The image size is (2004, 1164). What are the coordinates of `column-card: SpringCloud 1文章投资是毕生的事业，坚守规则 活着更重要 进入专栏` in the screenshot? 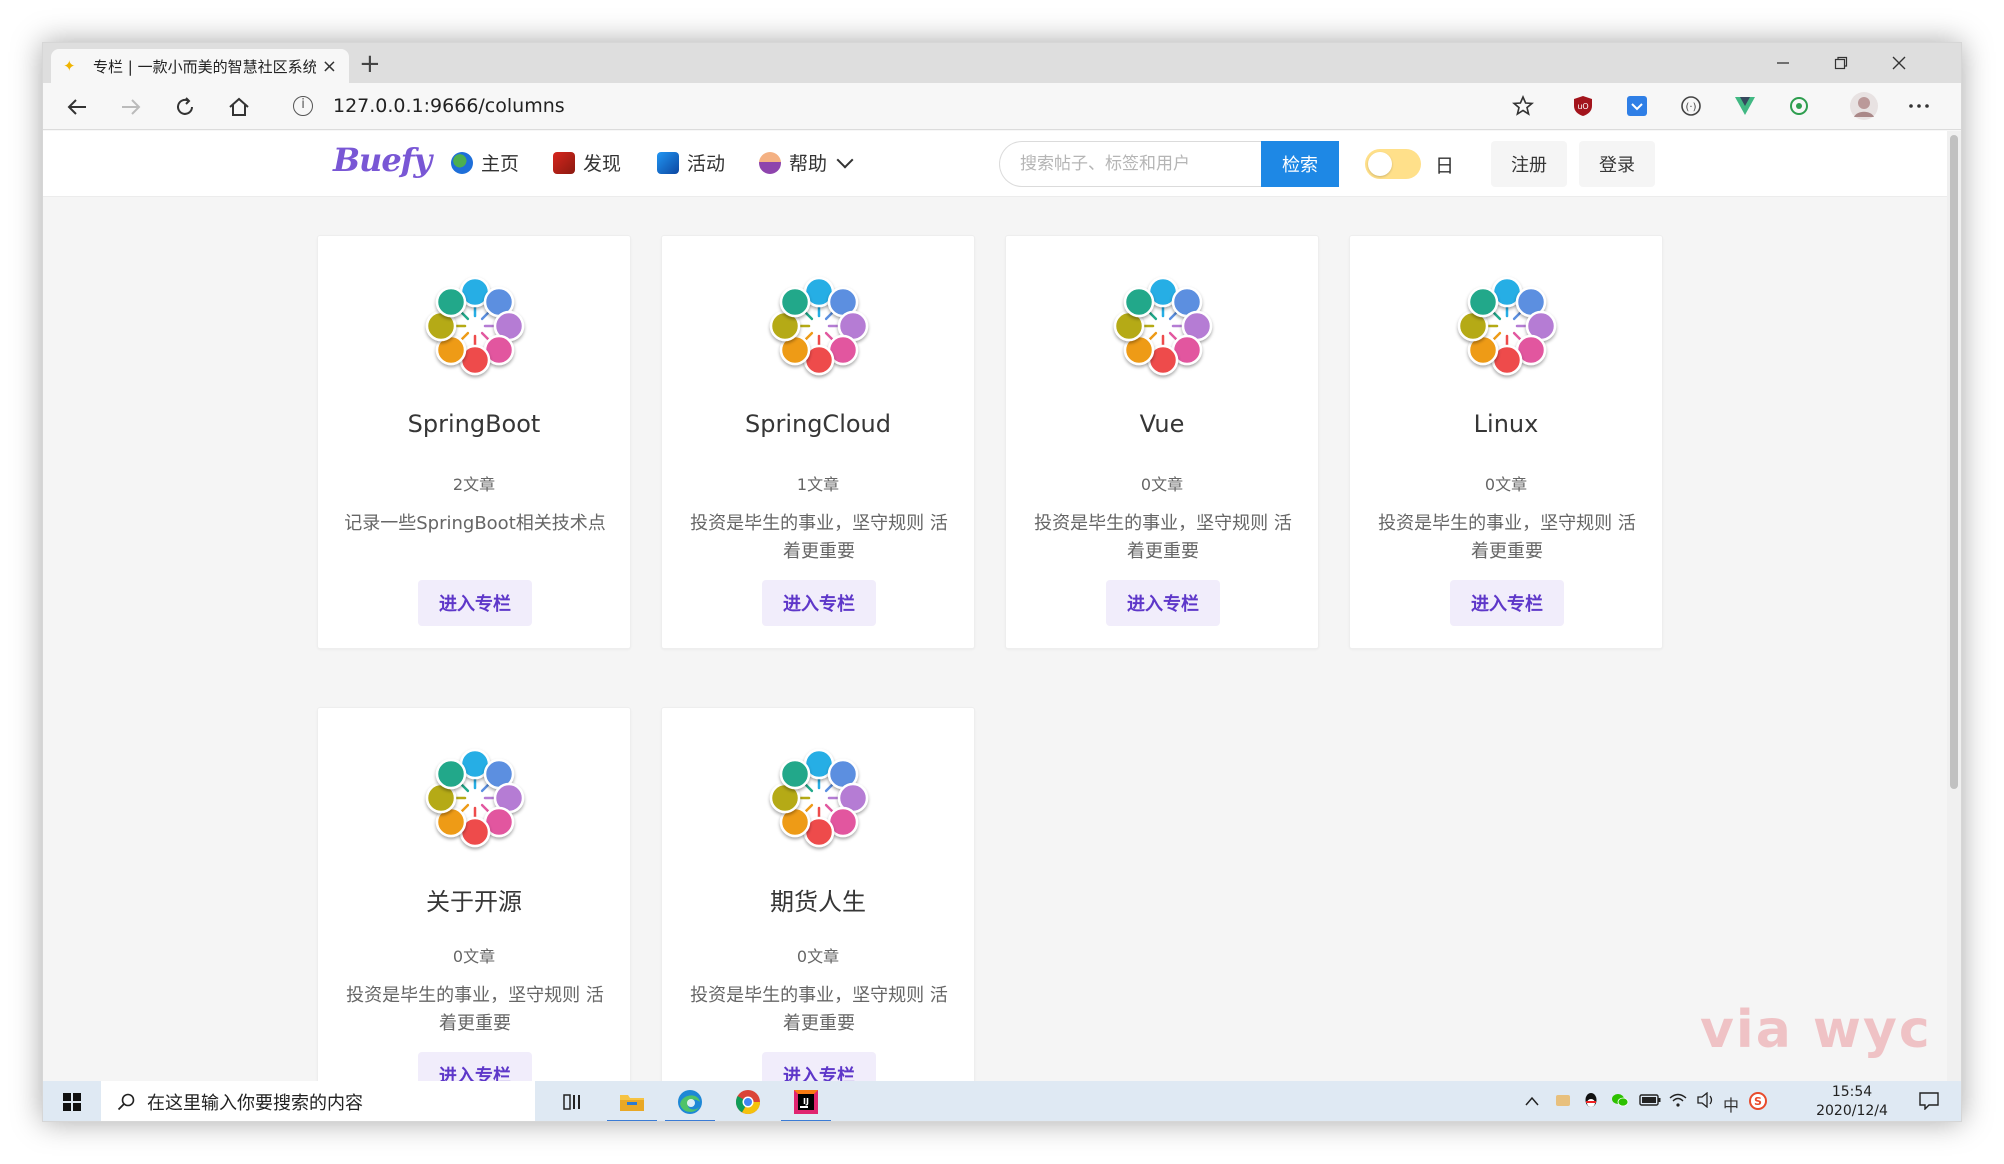 It's located at (818, 442).